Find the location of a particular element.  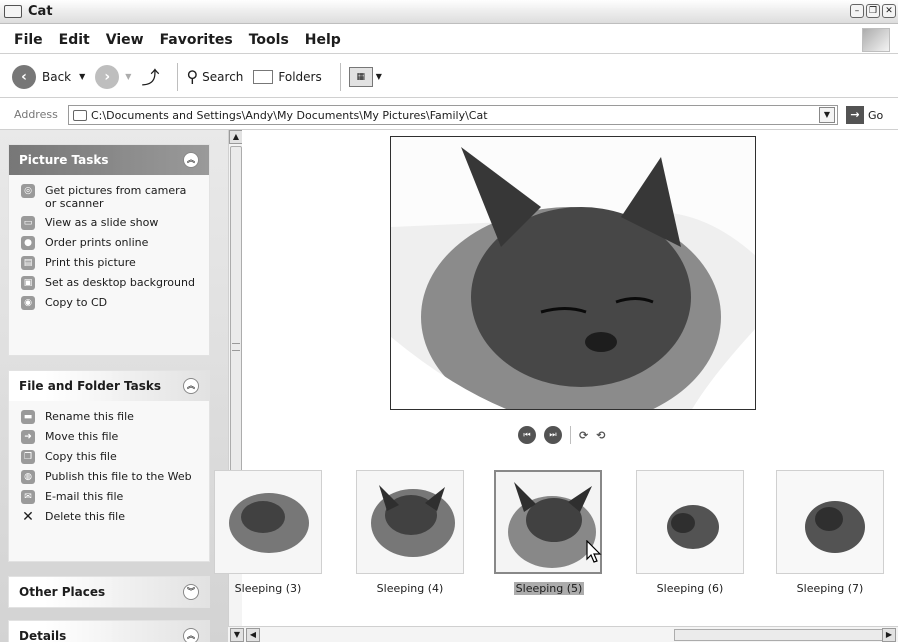

thumbnail-label-selected: Sleeping (5) is located at coordinates (549, 588).